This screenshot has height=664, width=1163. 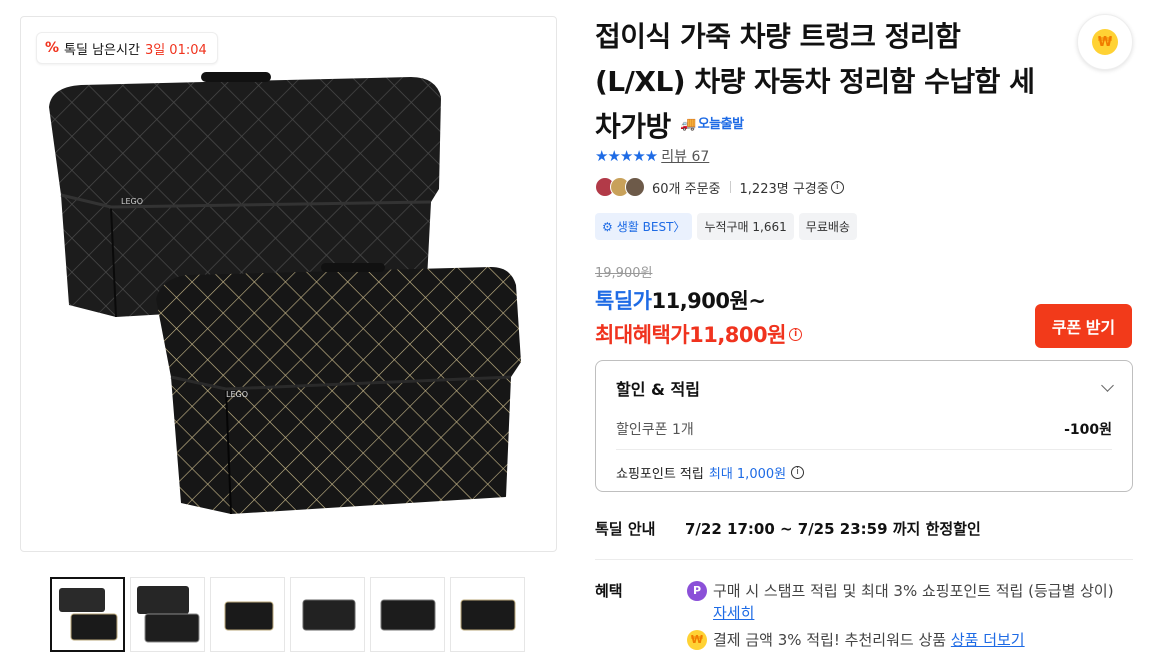 I want to click on more-products-link: 상품 더보기, so click(x=988, y=640).